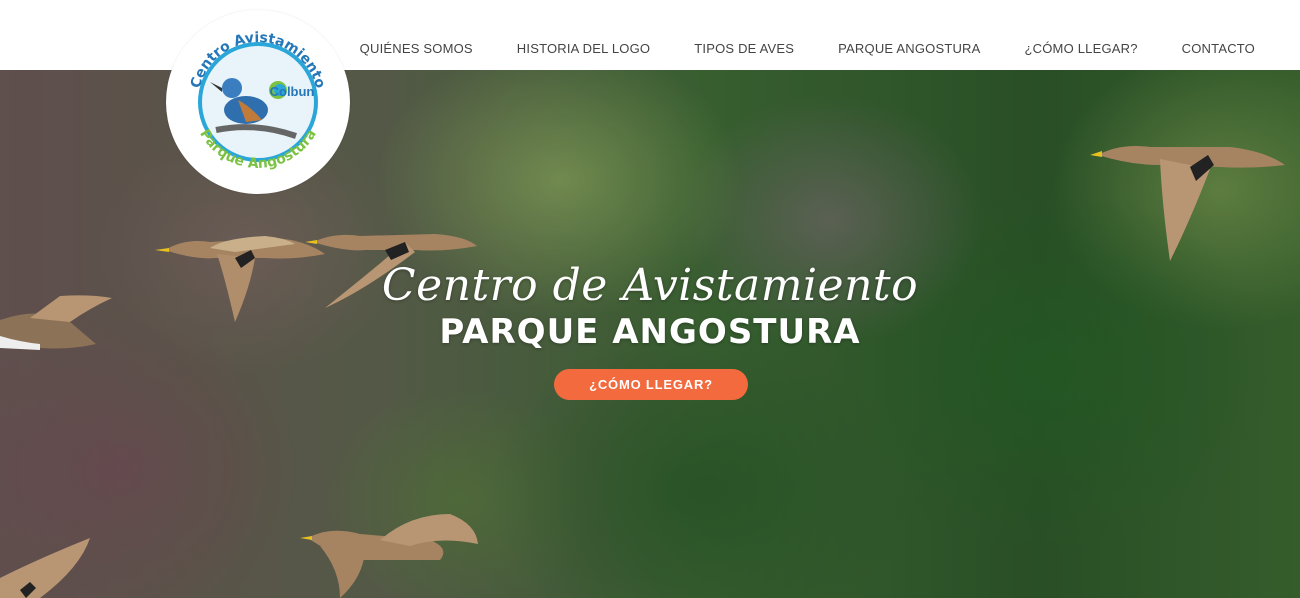 This screenshot has width=1300, height=598. Describe the element at coordinates (909, 48) in the screenshot. I see `nav-item-parque-angostura: PARQUE ANGOSTURA` at that location.